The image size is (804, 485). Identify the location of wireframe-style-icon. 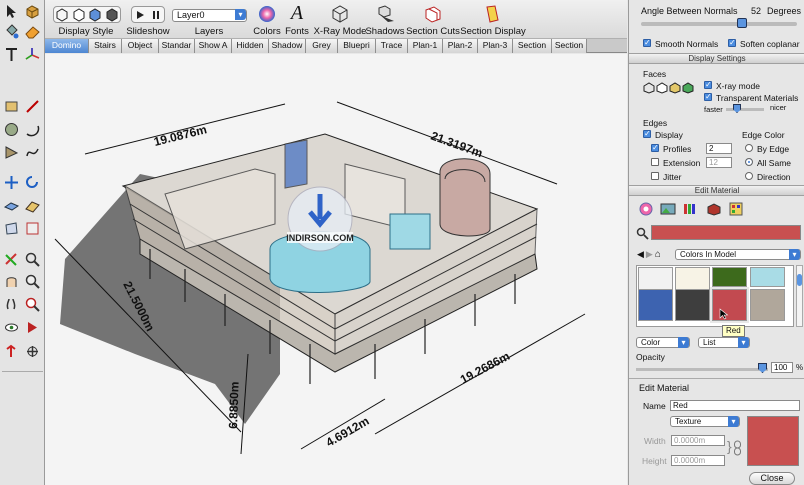
(62, 14).